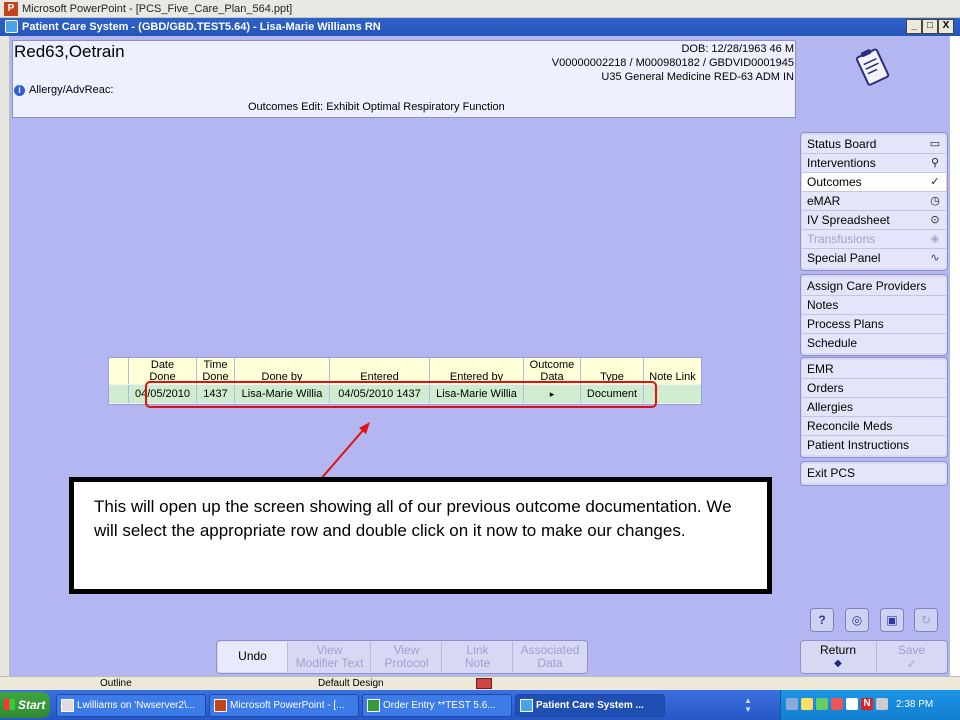  What do you see at coordinates (484, 683) in the screenshot?
I see `language-icon` at bounding box center [484, 683].